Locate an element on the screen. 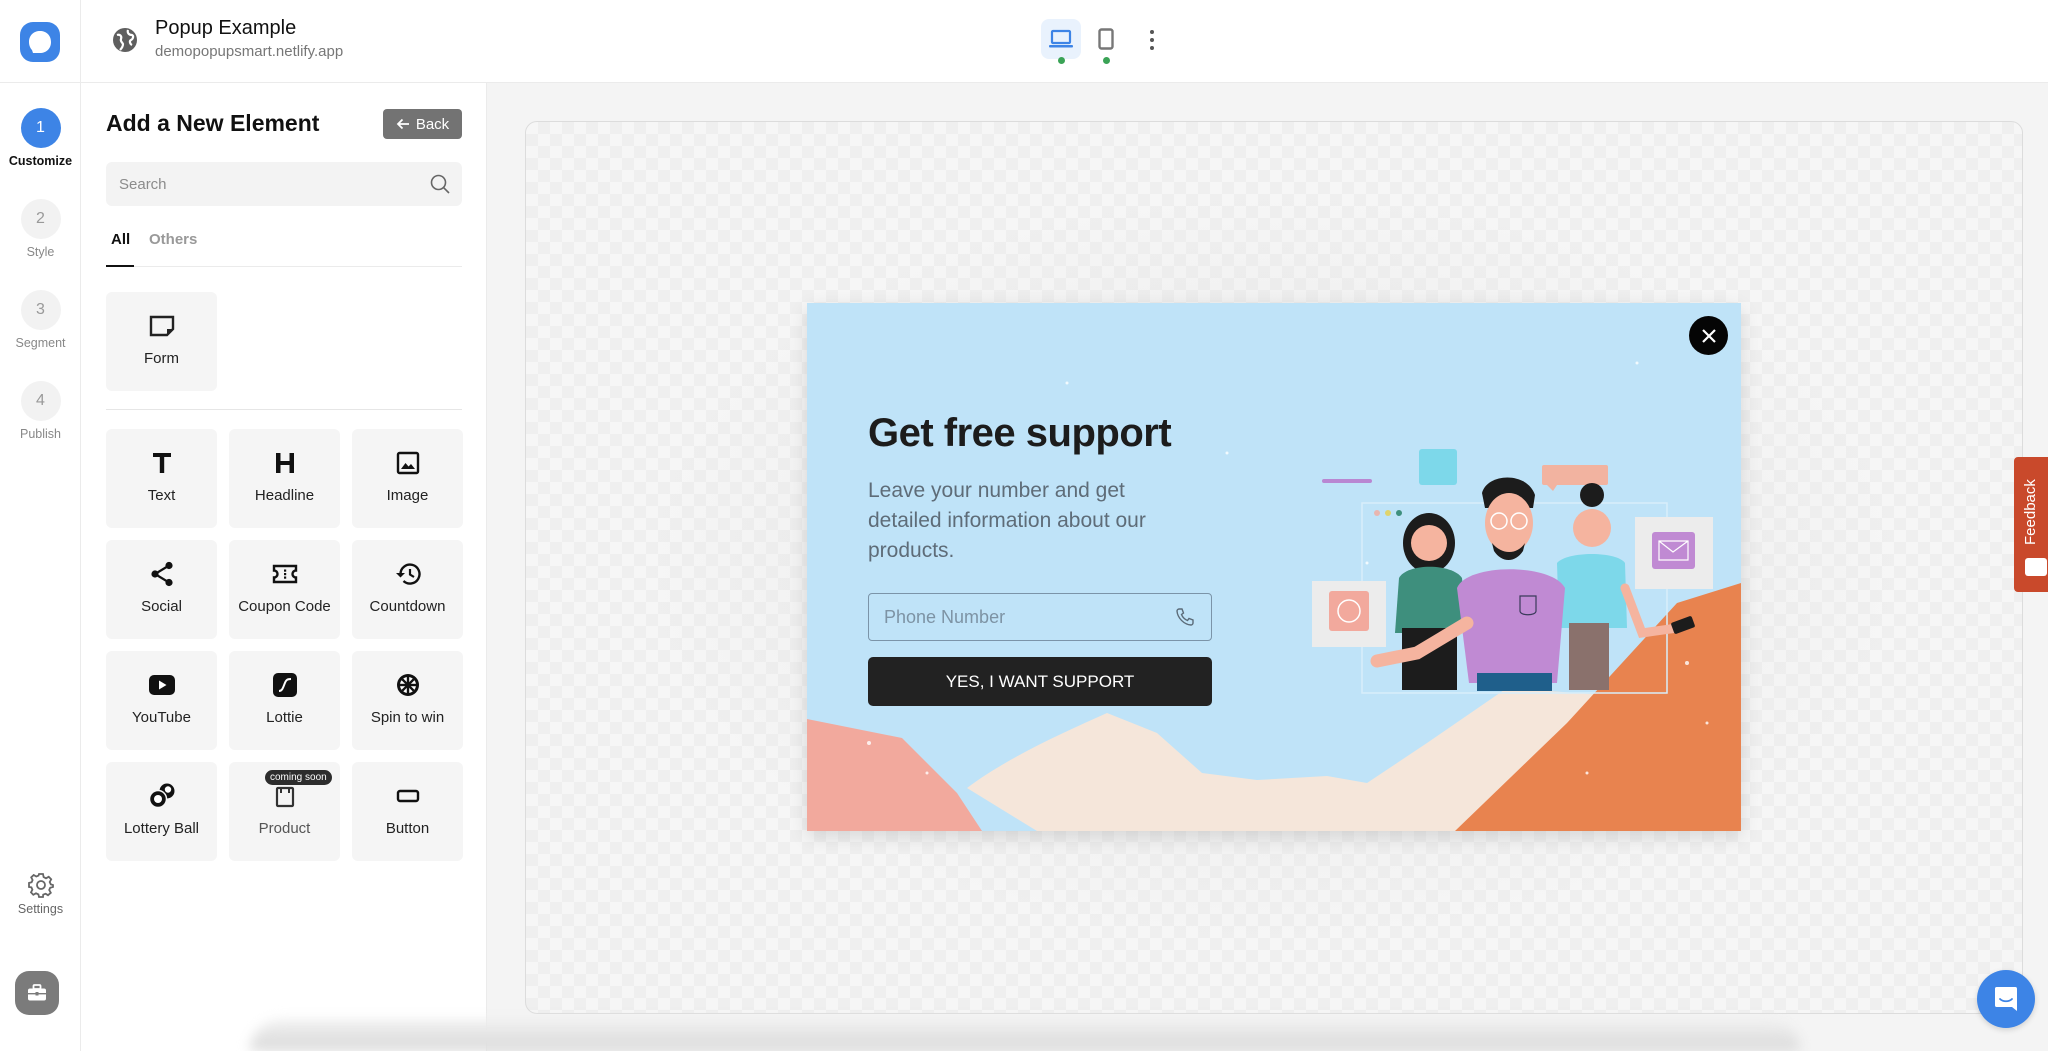 This screenshot has width=2048, height=1051. step-customize: 1 Customize is located at coordinates (40, 138).